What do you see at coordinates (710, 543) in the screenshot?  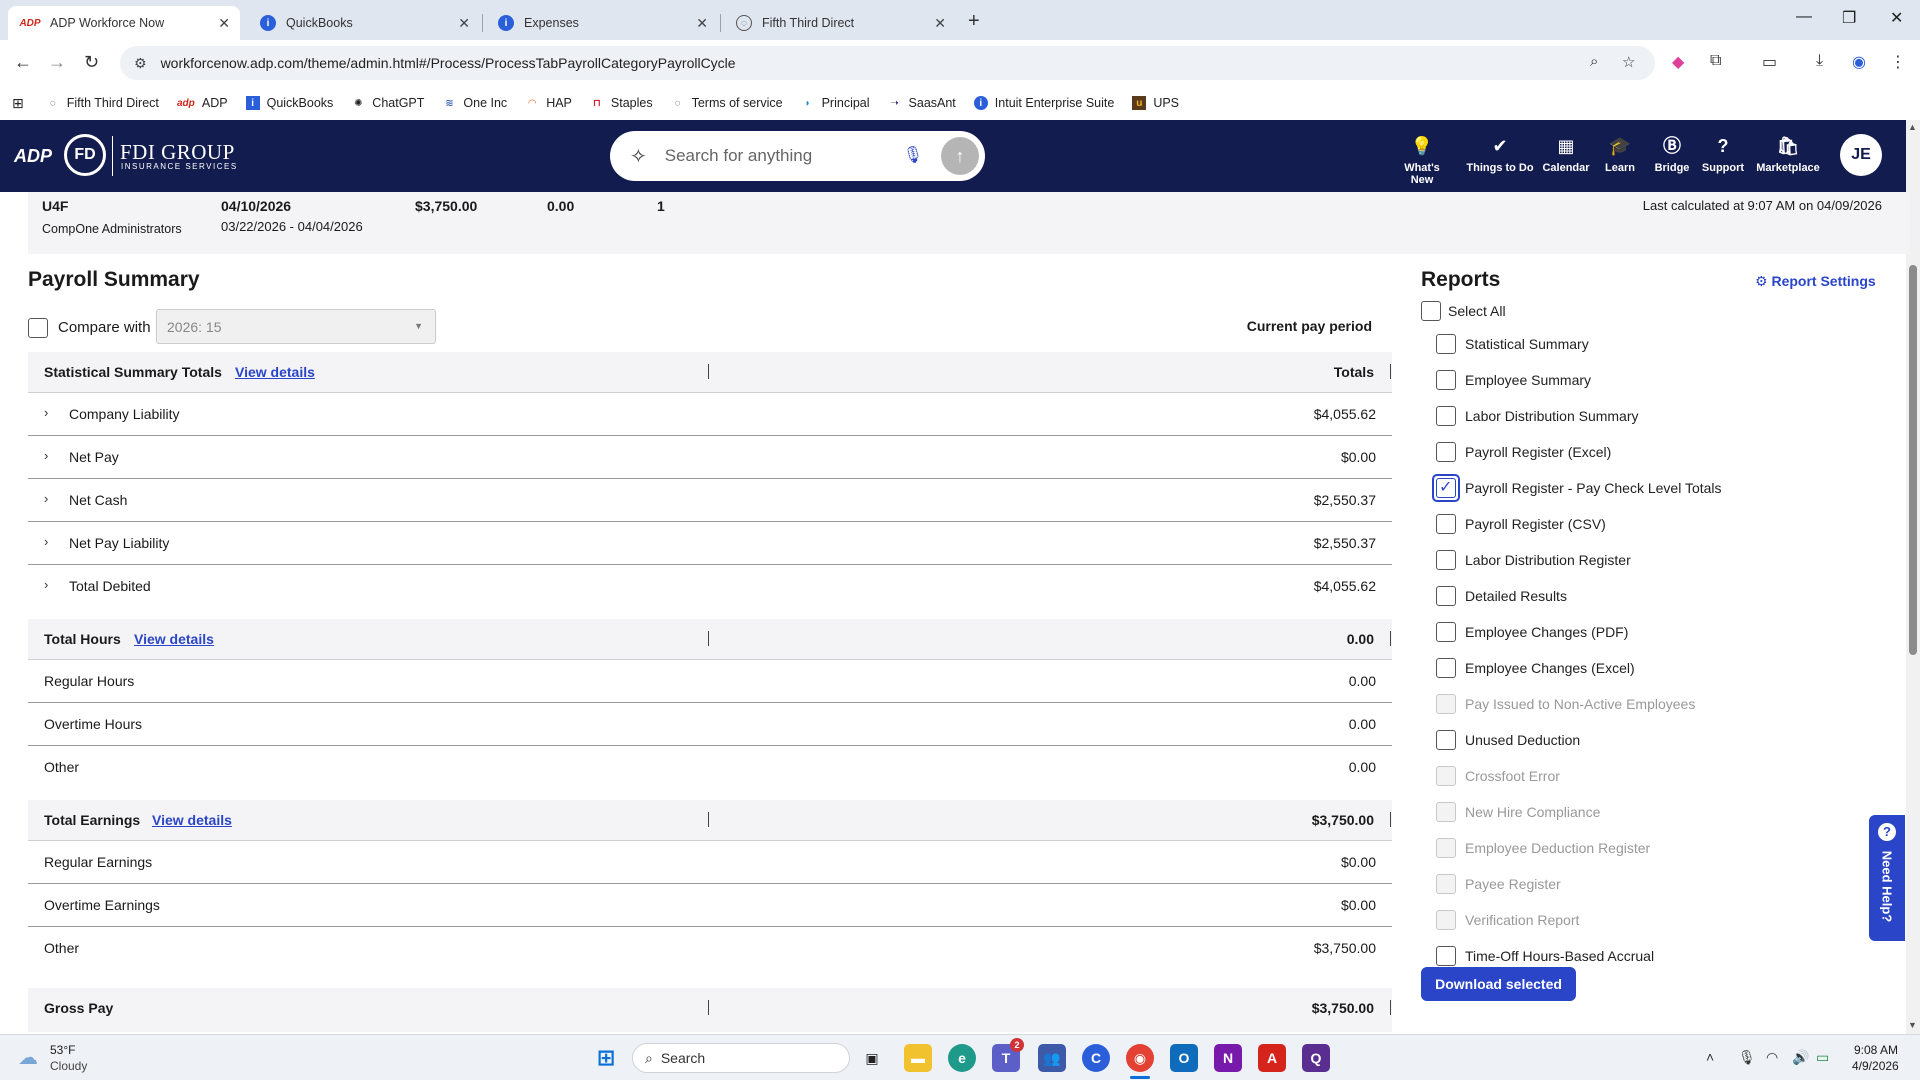 I see `table-row: › Net Pay Liability $2,550.37` at bounding box center [710, 543].